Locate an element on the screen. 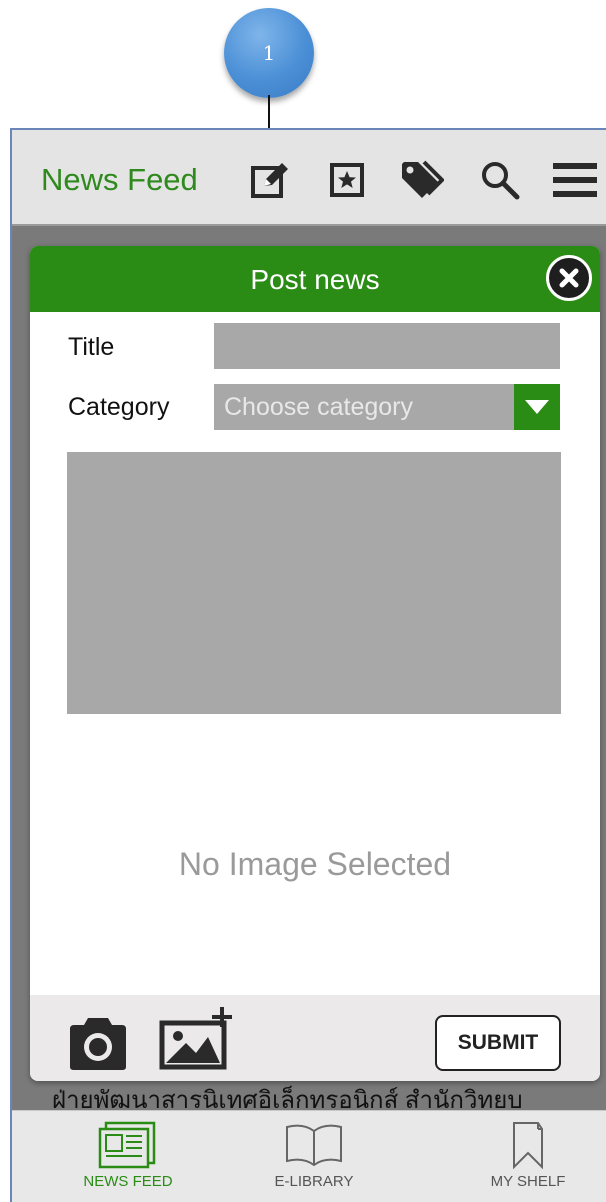  dropdown-button is located at coordinates (537, 407).